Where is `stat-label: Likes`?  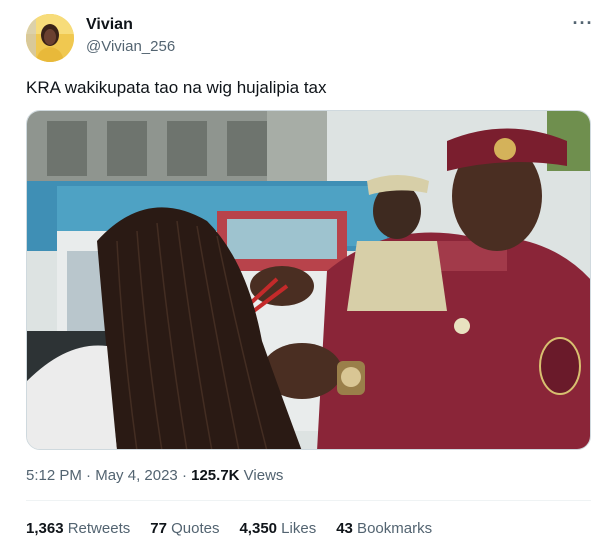 stat-label: Likes is located at coordinates (297, 528).